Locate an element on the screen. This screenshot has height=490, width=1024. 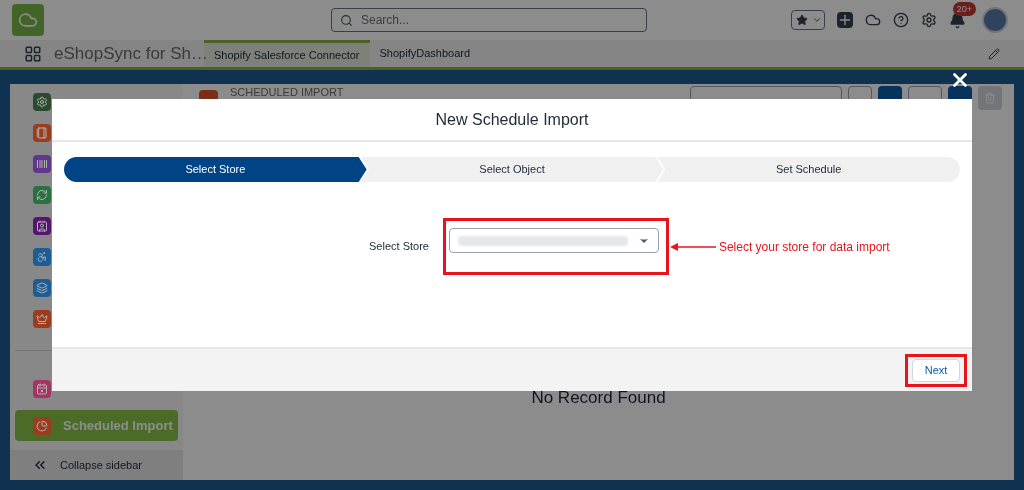
trash-icon is located at coordinates (990, 98).